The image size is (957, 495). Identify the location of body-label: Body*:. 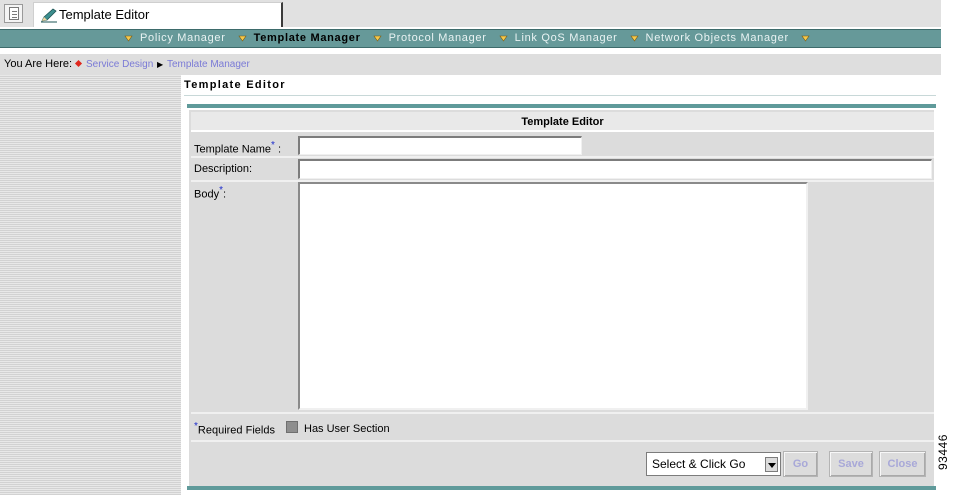
(210, 193).